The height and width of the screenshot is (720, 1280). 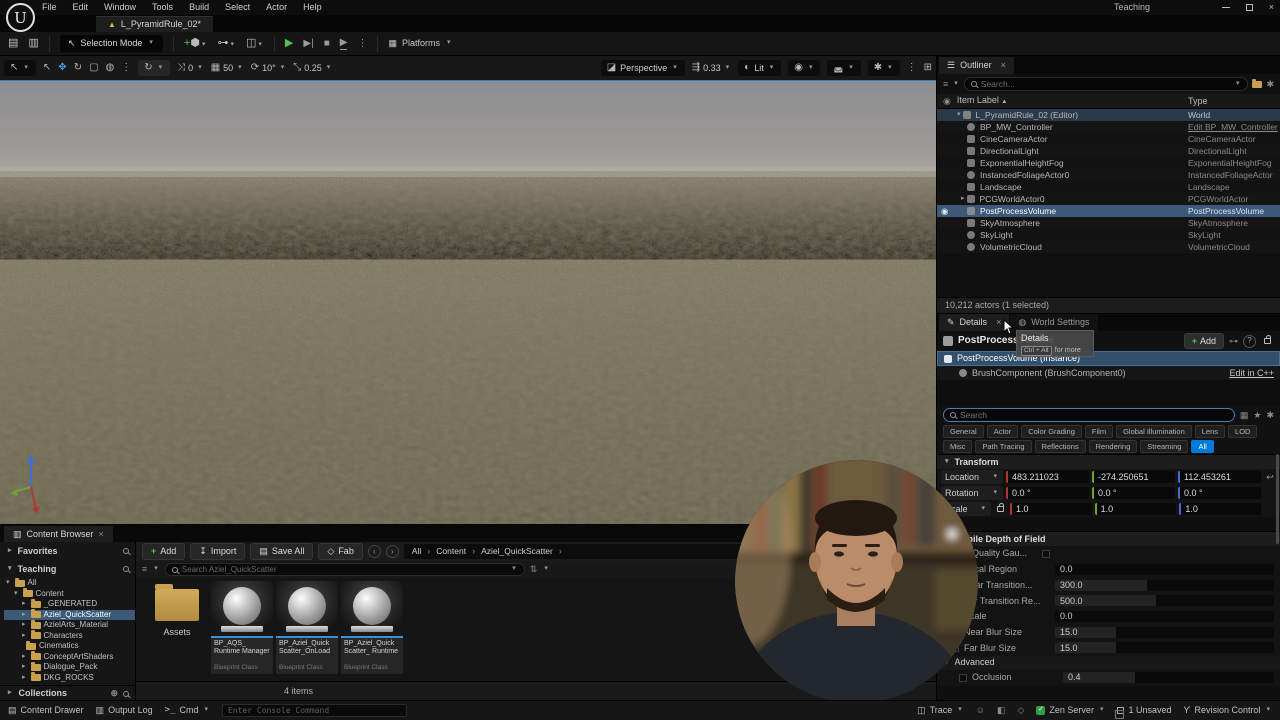 What do you see at coordinates (1135, 509) in the screenshot?
I see `scale-y-field: 1.0` at bounding box center [1135, 509].